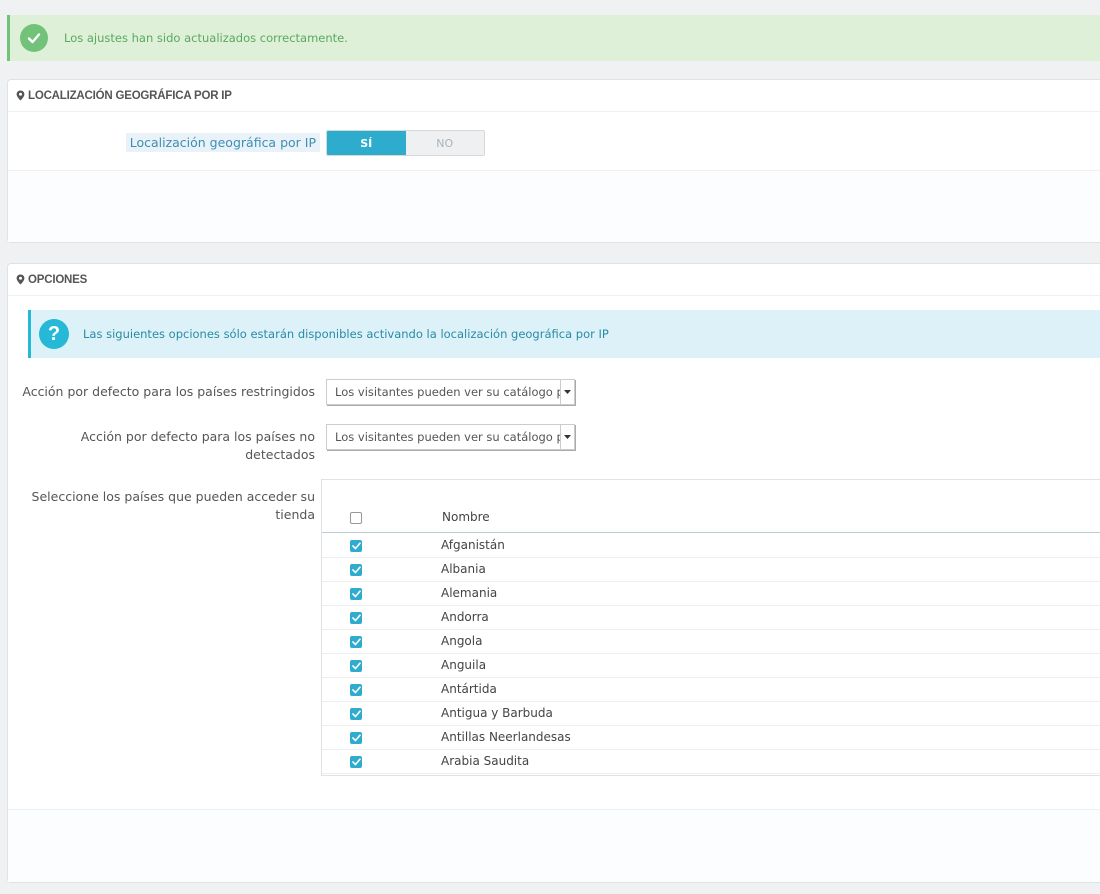  I want to click on country-name: Angola, so click(462, 641).